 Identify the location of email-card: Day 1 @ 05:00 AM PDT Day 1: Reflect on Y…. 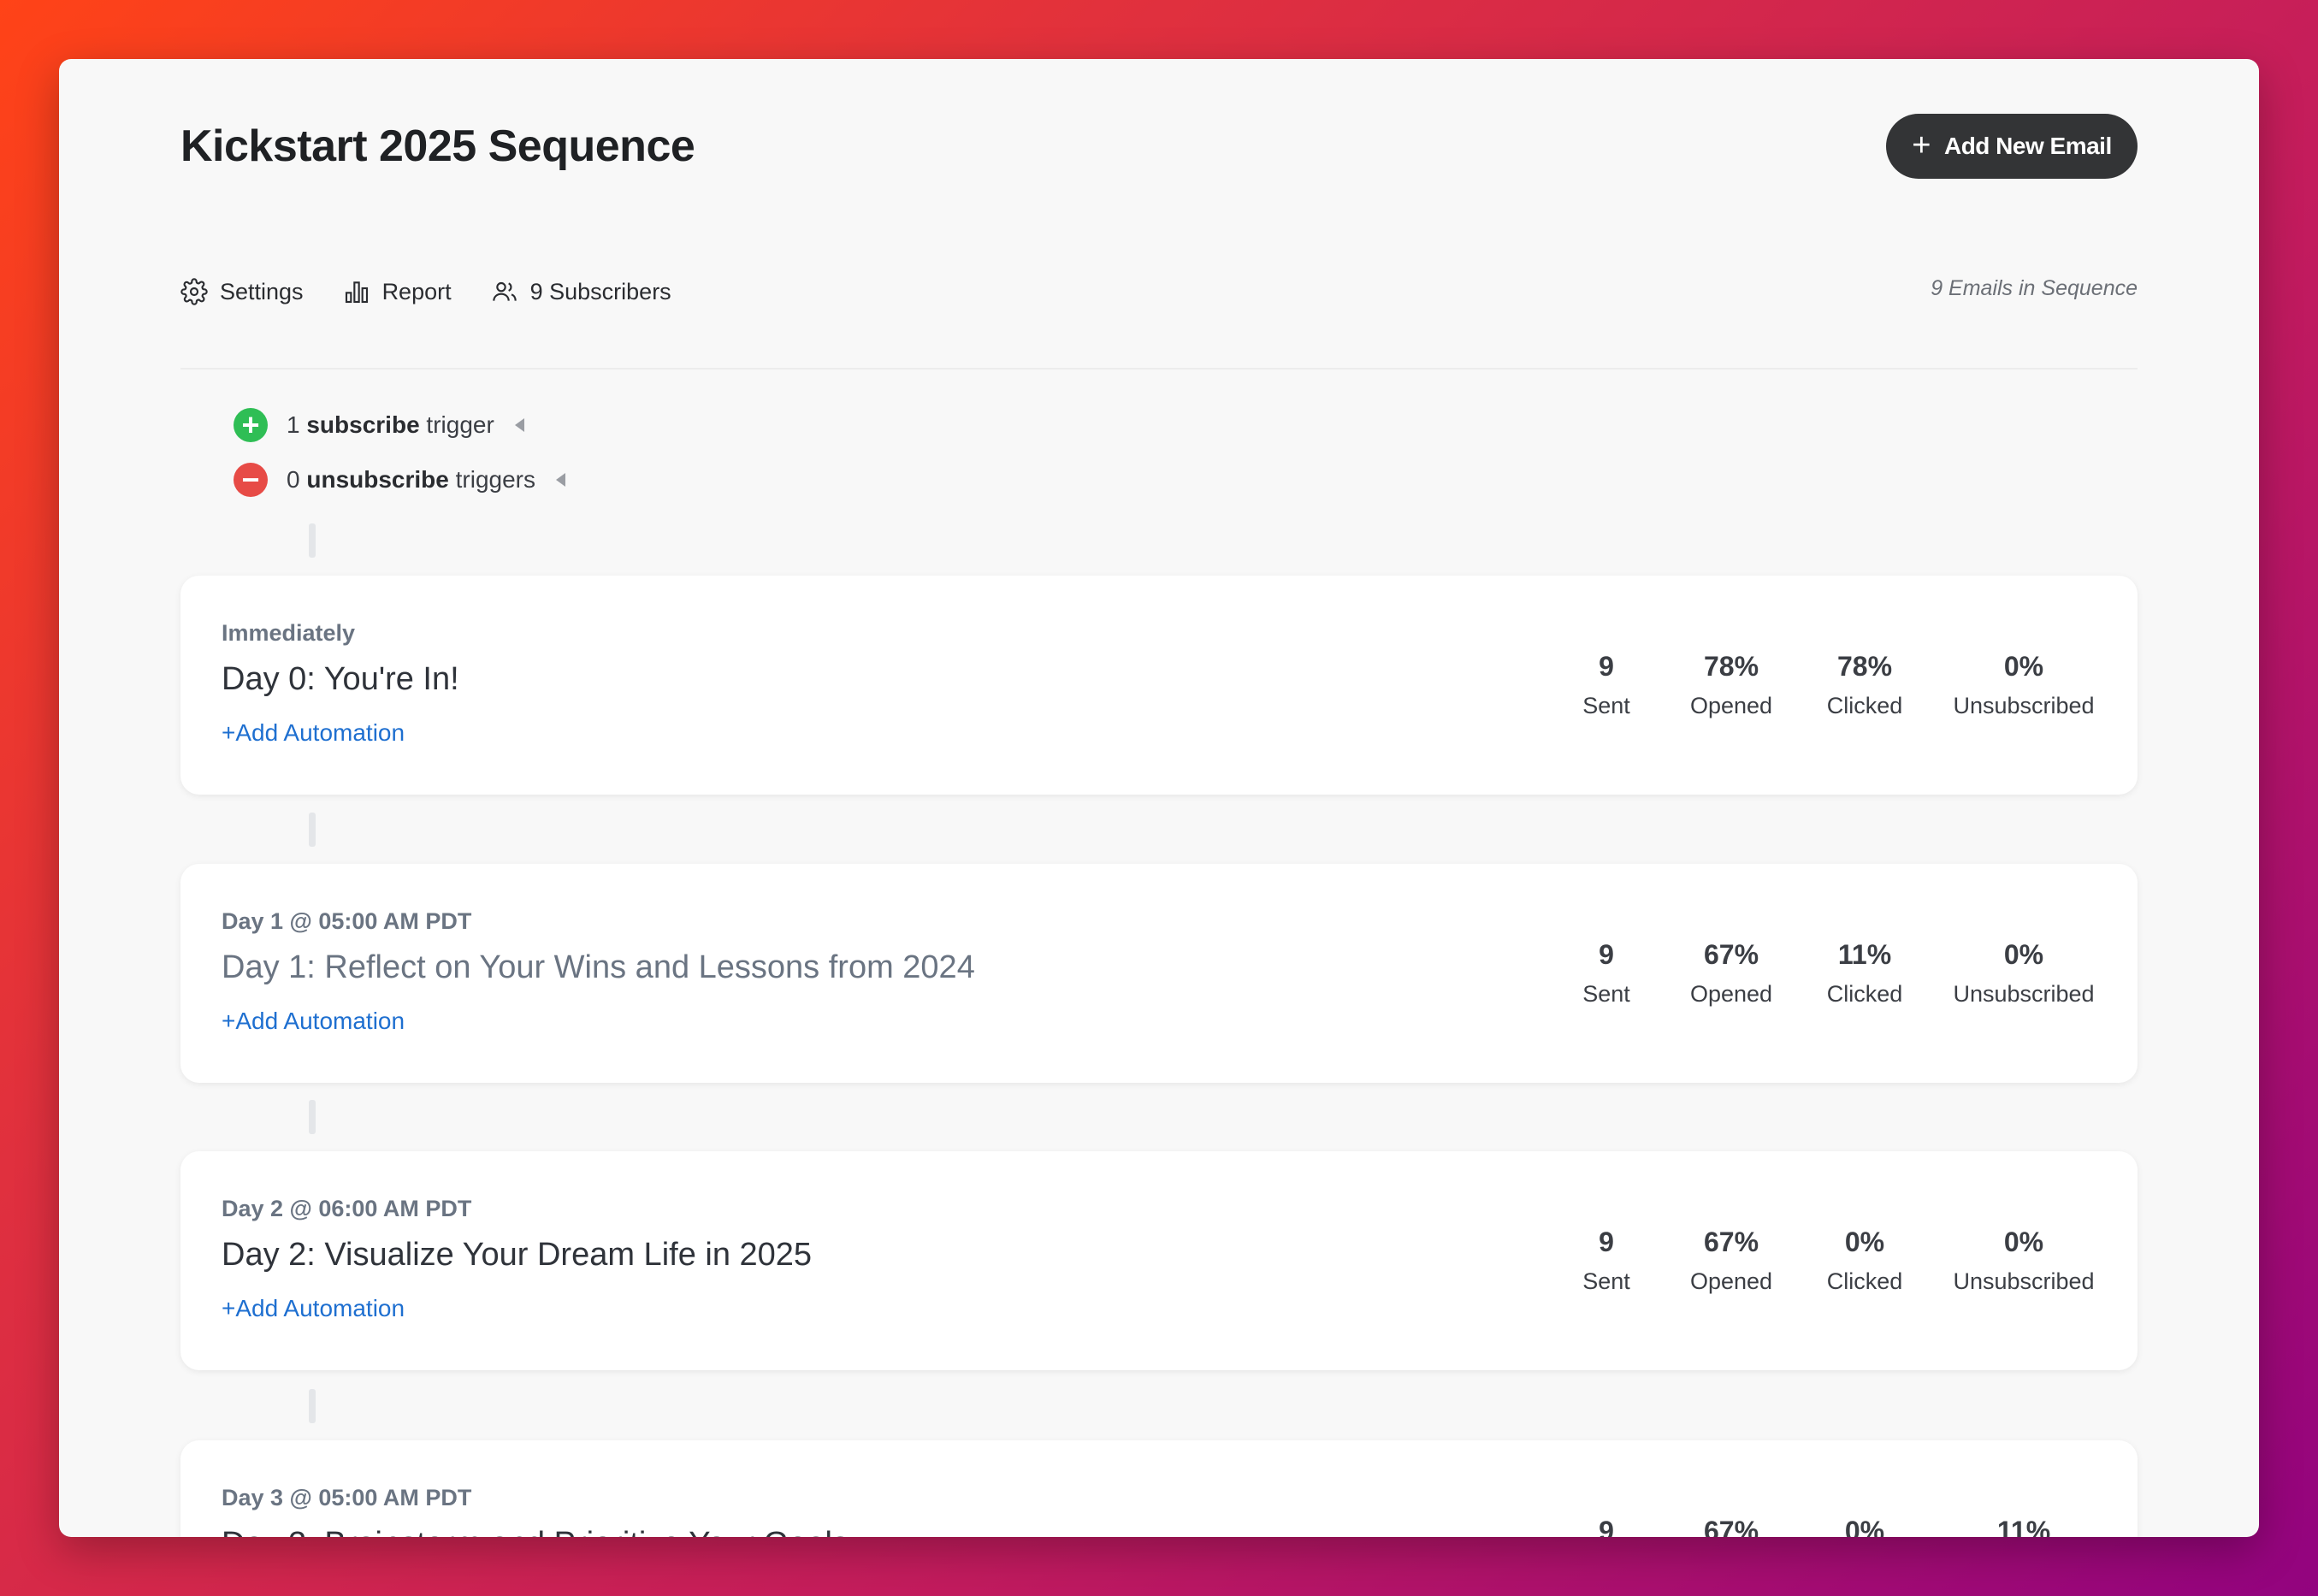
(1159, 973).